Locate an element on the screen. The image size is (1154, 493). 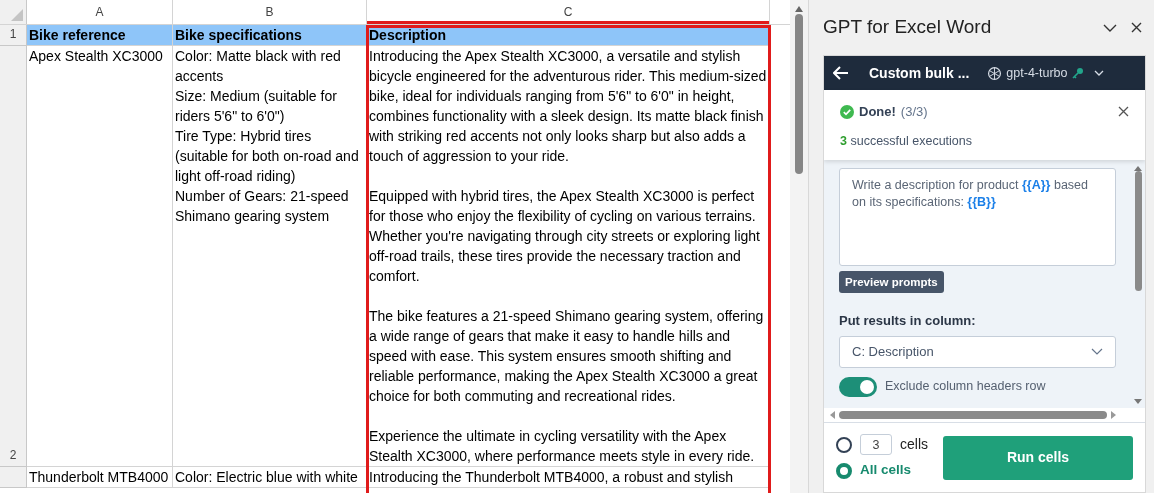
prompt-field: Write a description for product {{A}} based on its specifications: {{B}} is located at coordinates (977, 217).